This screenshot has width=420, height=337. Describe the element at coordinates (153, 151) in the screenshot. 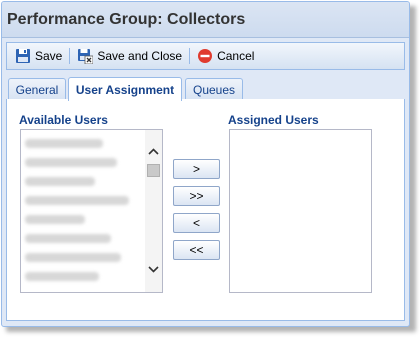

I see `scroll-up-arrow-icon` at that location.